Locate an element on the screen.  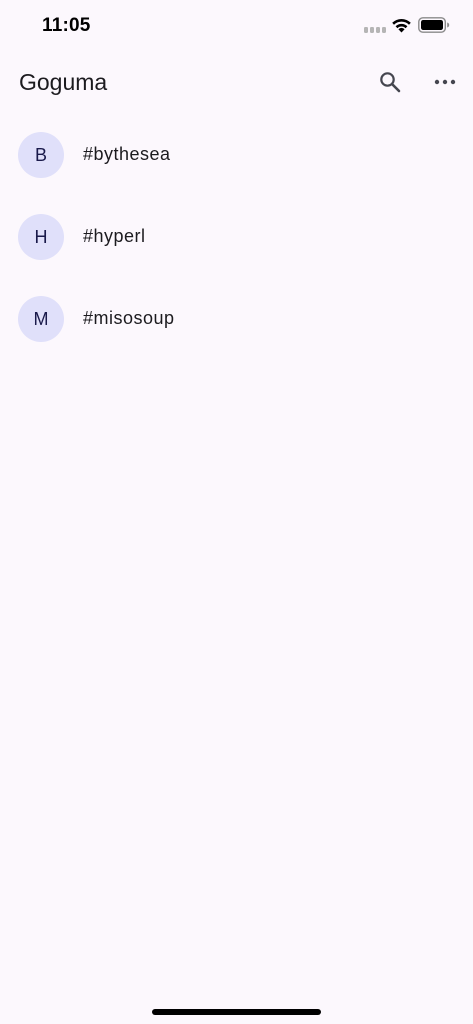
search-button is located at coordinates (390, 82).